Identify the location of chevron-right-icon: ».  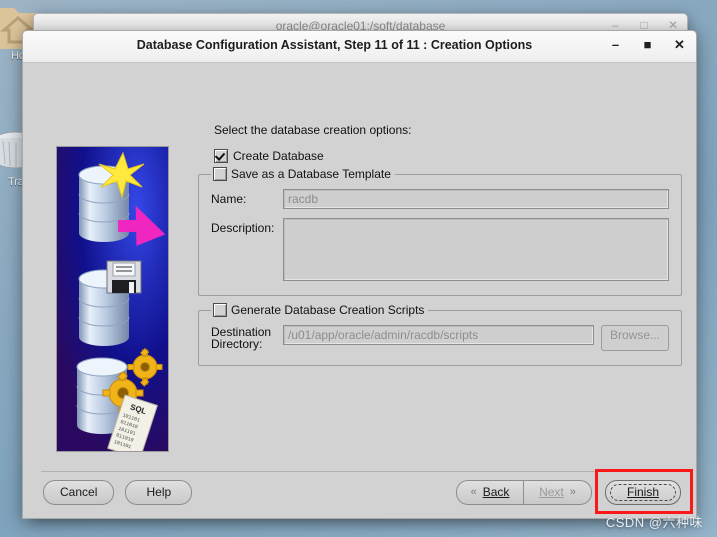
(572, 492).